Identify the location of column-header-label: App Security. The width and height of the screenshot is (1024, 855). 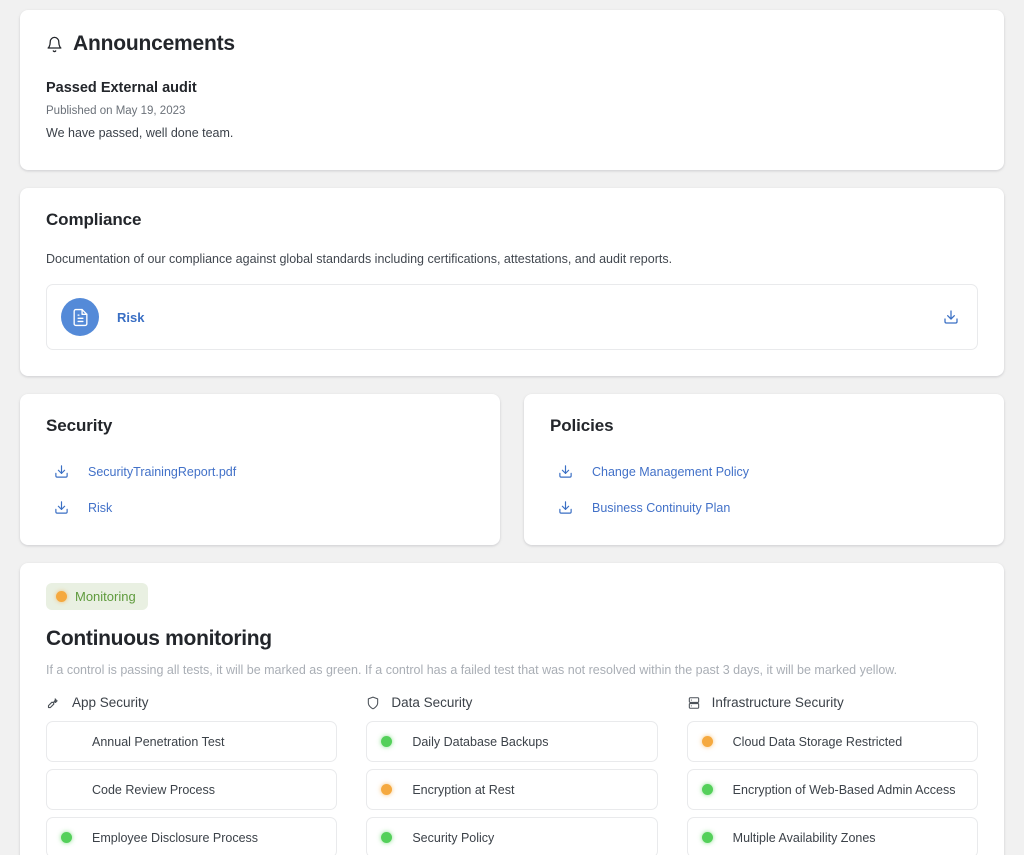
(110, 702).